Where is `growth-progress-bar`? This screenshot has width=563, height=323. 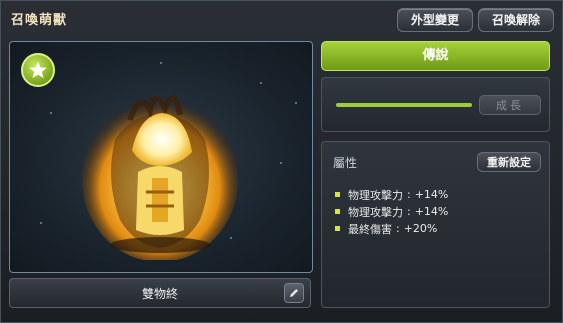 growth-progress-bar is located at coordinates (404, 105).